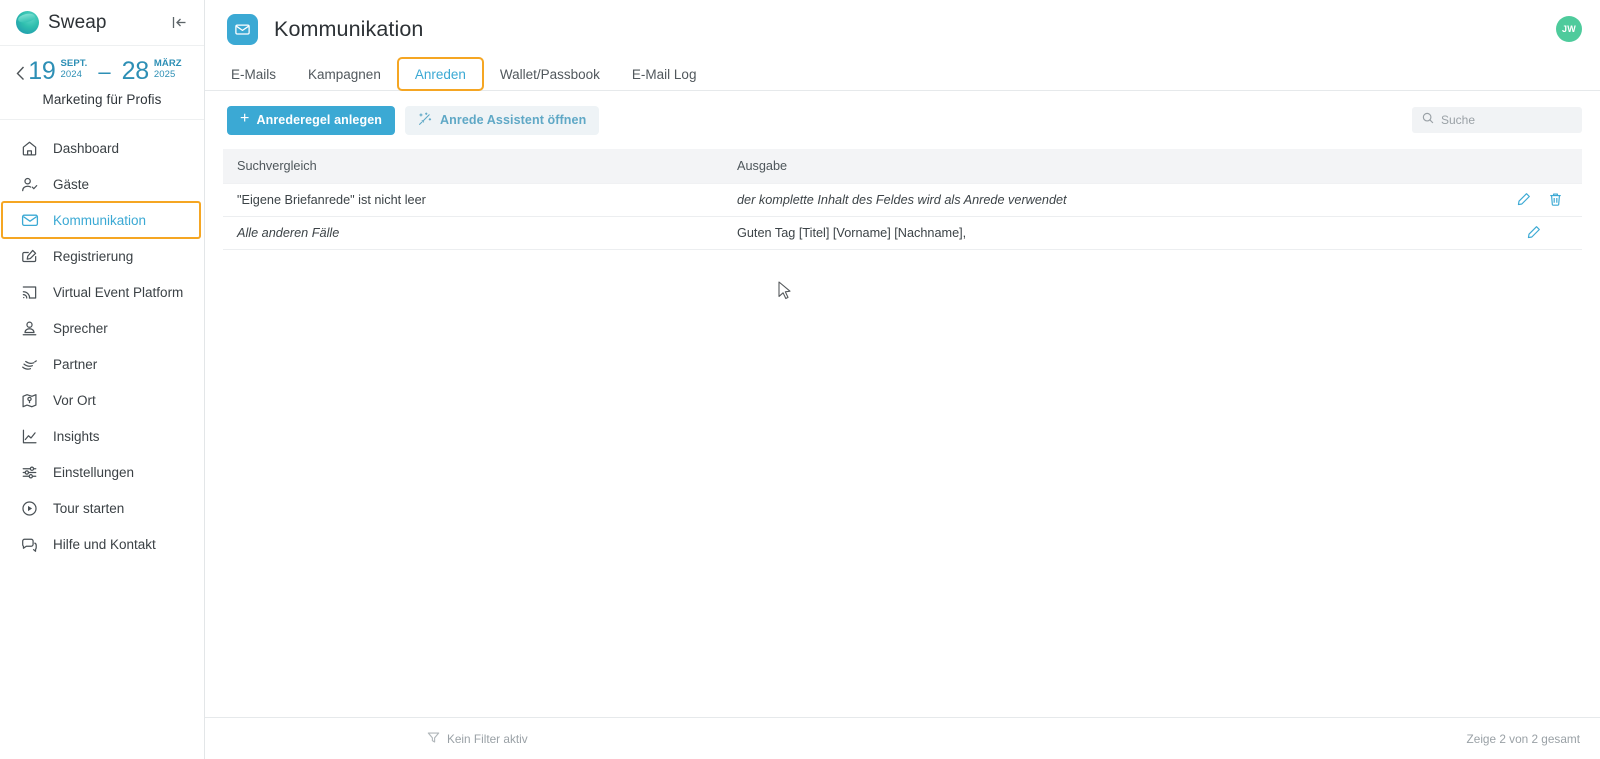 This screenshot has height=759, width=1600. Describe the element at coordinates (440, 74) in the screenshot. I see `tab-anreden: Anreden` at that location.